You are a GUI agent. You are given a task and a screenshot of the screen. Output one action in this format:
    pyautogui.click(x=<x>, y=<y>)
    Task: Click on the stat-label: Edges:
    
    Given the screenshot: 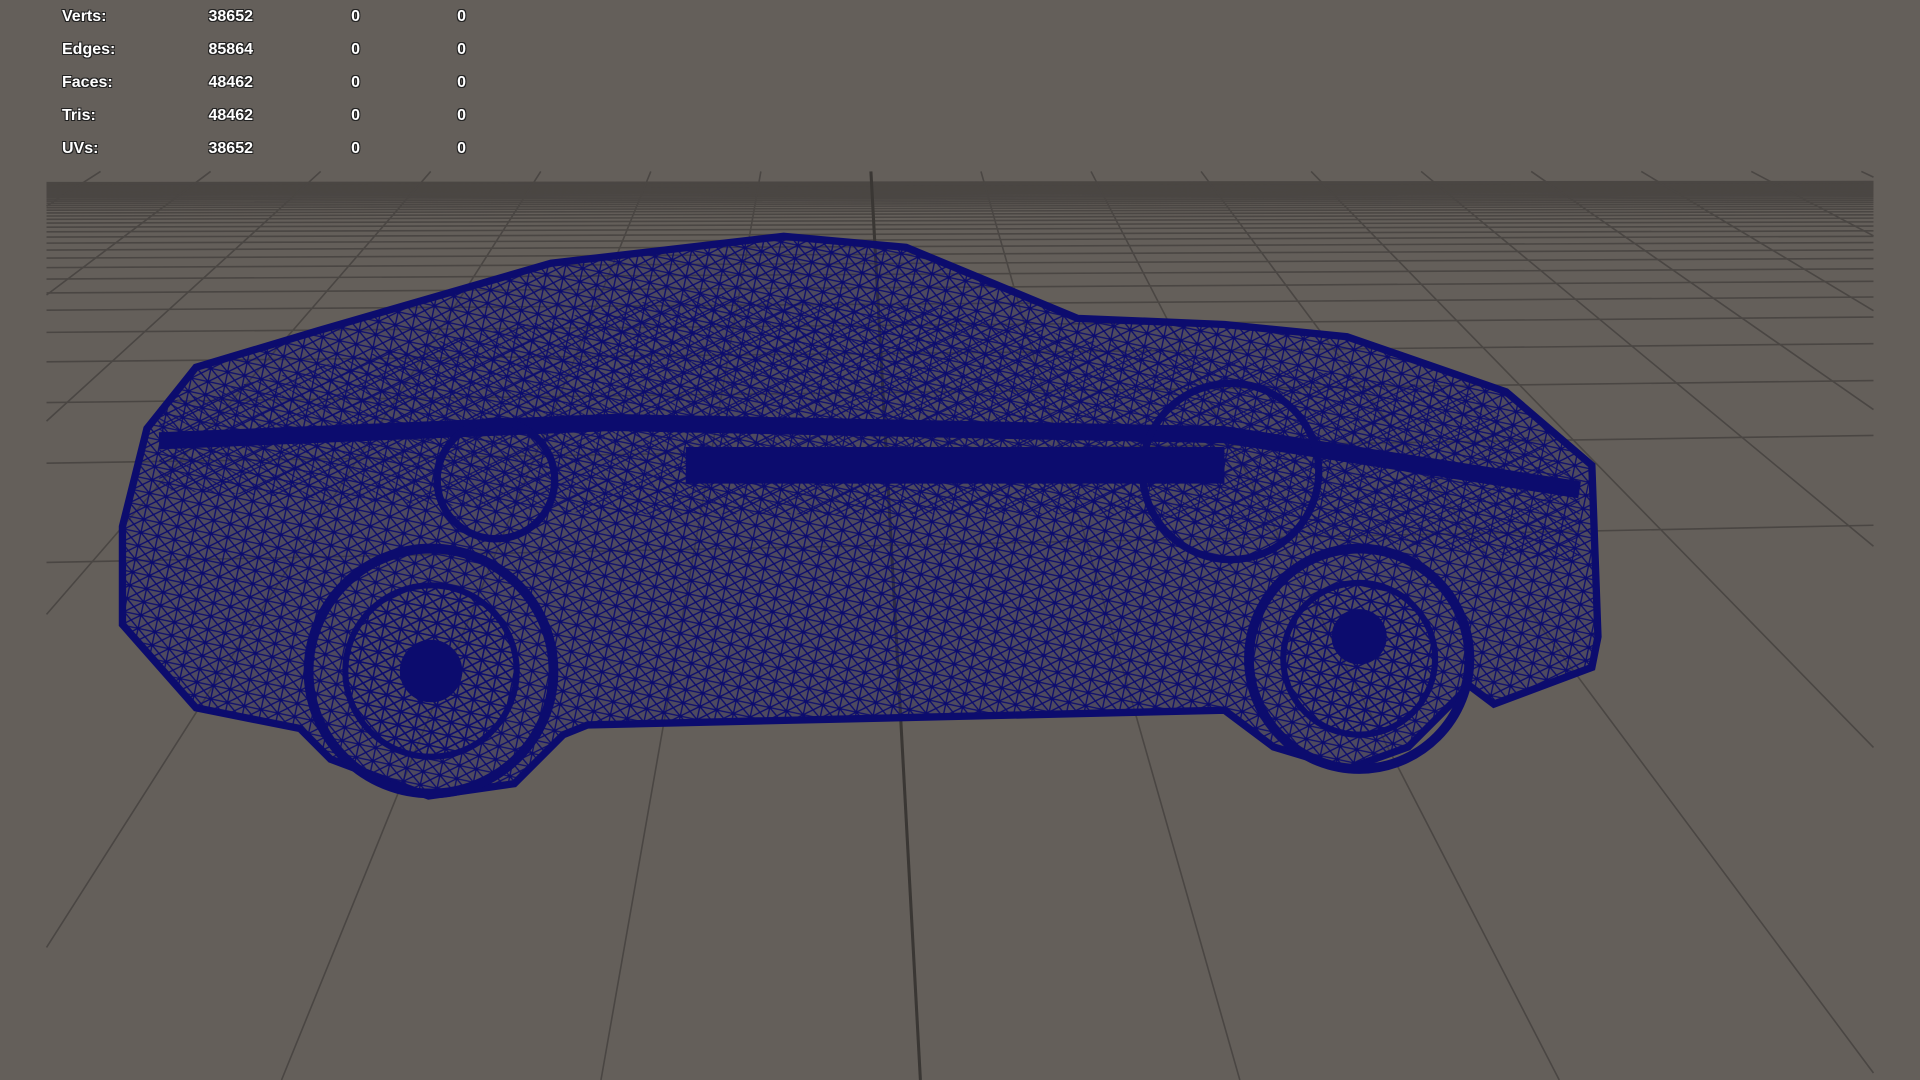 What is the action you would take?
    pyautogui.click(x=89, y=49)
    